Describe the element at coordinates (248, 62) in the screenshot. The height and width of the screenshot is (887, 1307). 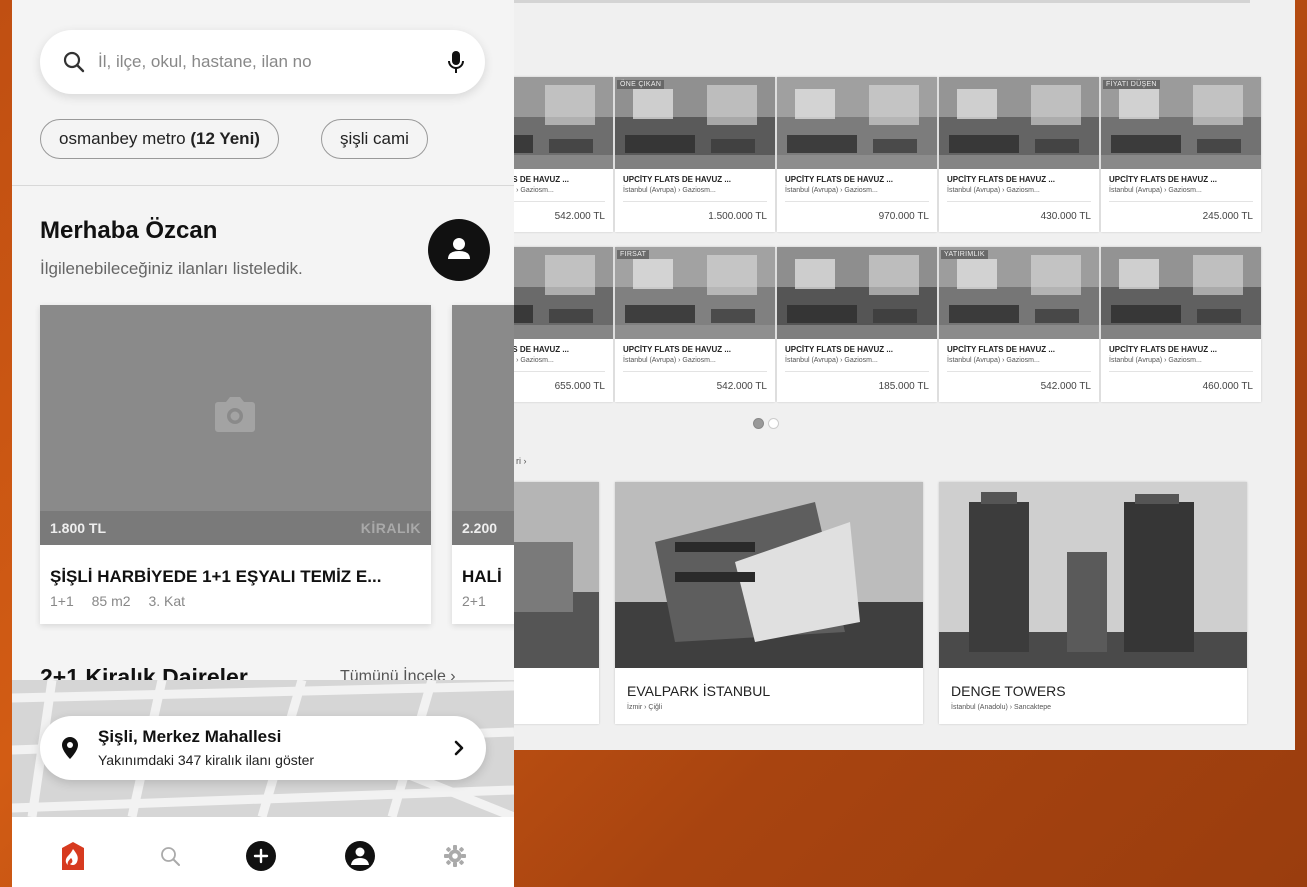
I see `search-input` at that location.